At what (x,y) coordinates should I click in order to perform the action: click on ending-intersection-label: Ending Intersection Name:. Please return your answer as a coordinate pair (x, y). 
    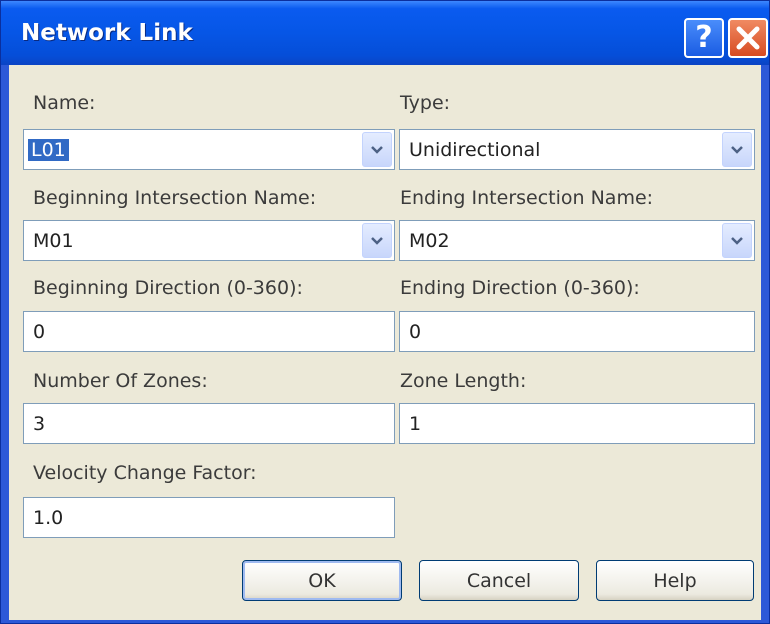
    Looking at the image, I should click on (527, 198).